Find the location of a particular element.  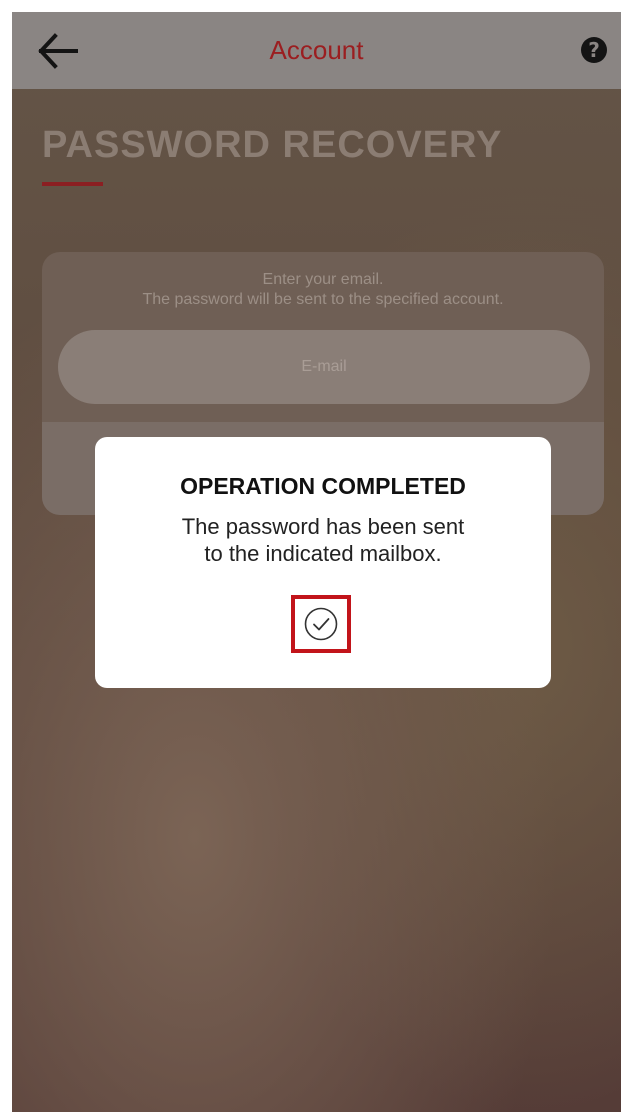

dialog-title: OPERATION COMPLETED is located at coordinates (323, 486).